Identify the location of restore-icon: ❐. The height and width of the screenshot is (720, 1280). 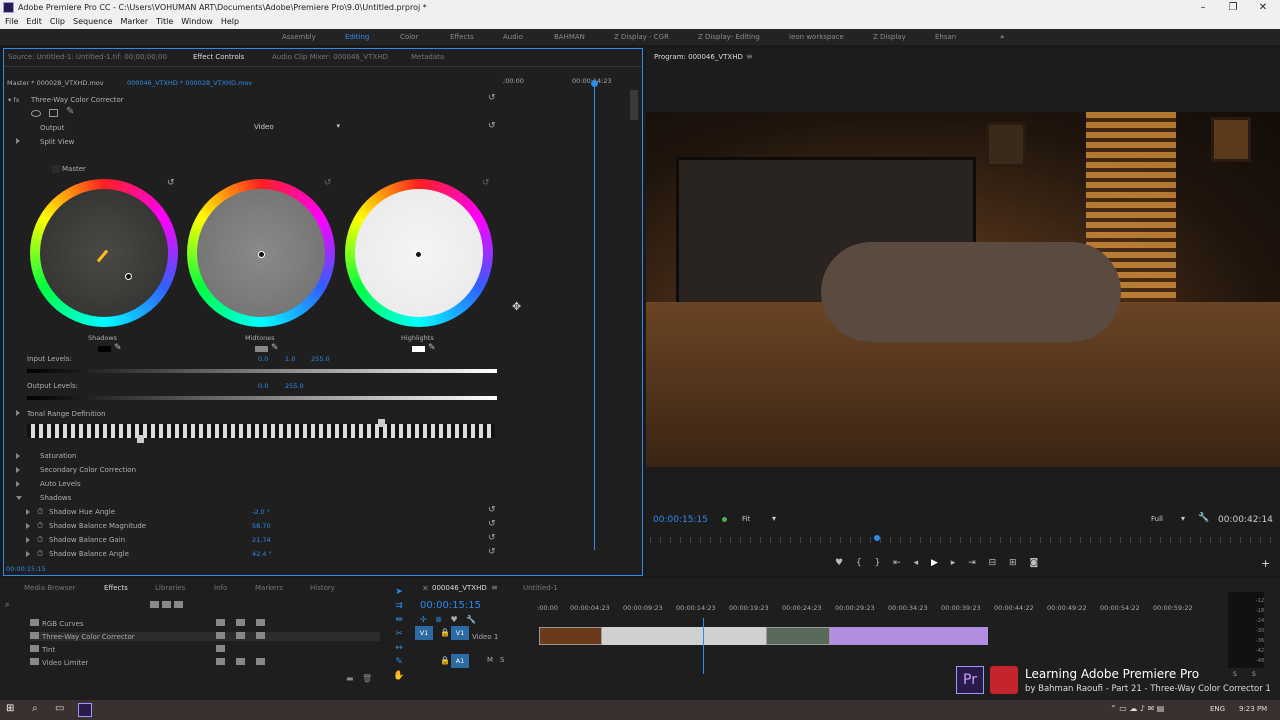
(1233, 7).